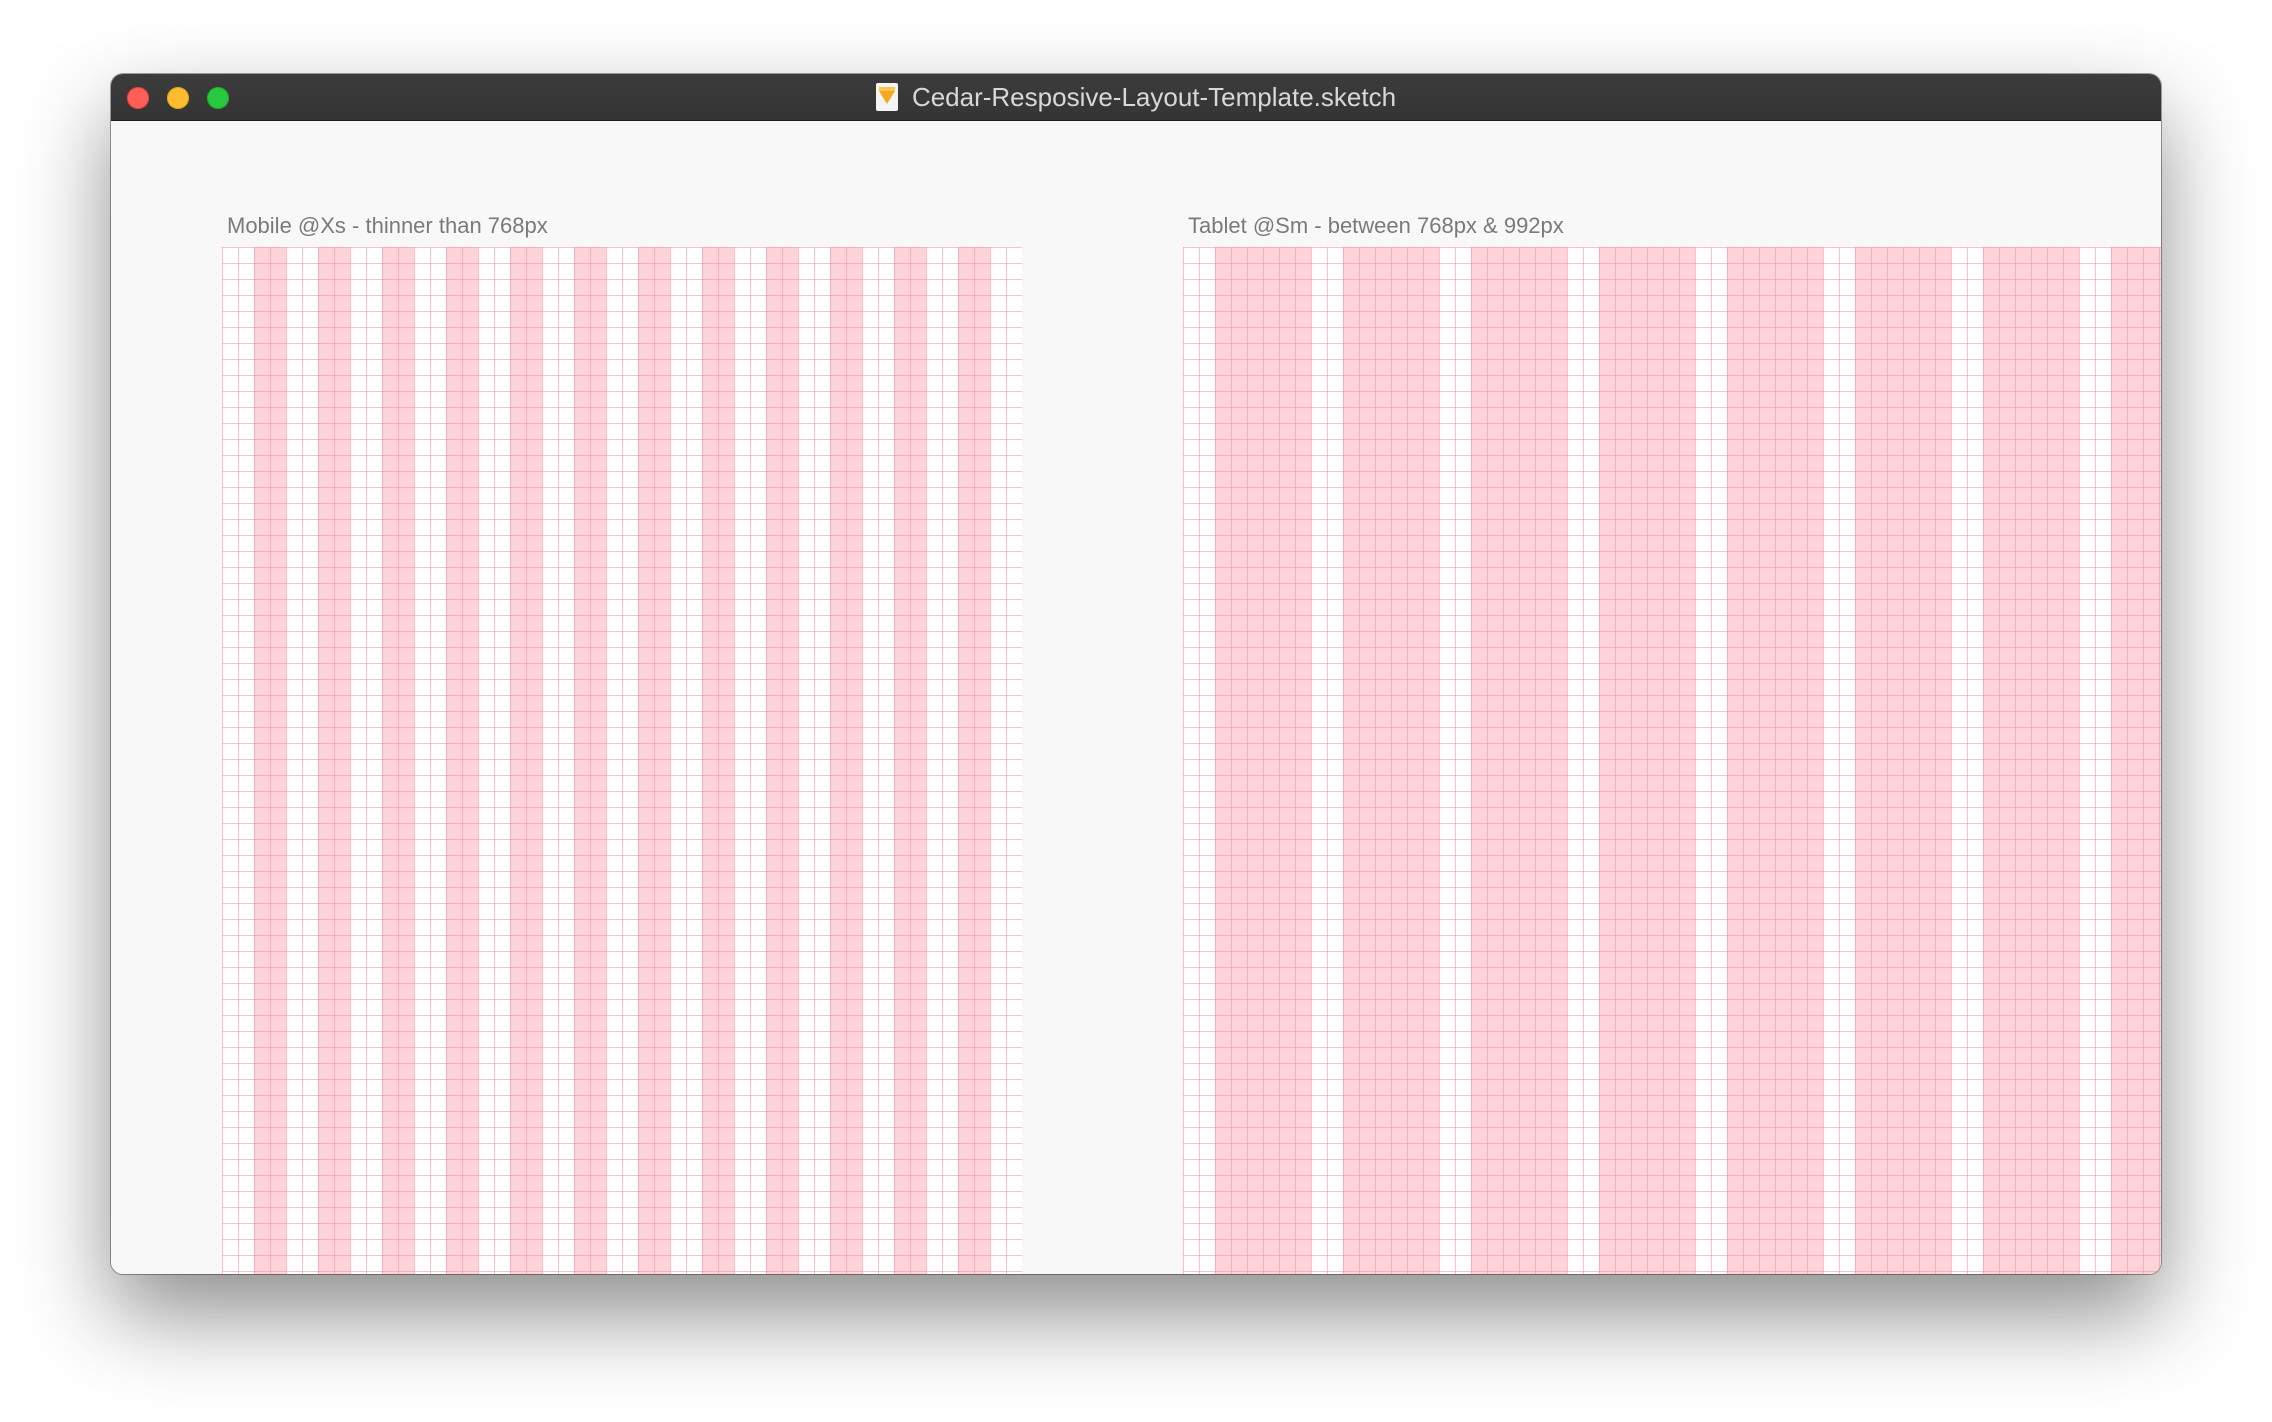 The height and width of the screenshot is (1422, 2272). Describe the element at coordinates (886, 97) in the screenshot. I see `sketch-file-icon` at that location.